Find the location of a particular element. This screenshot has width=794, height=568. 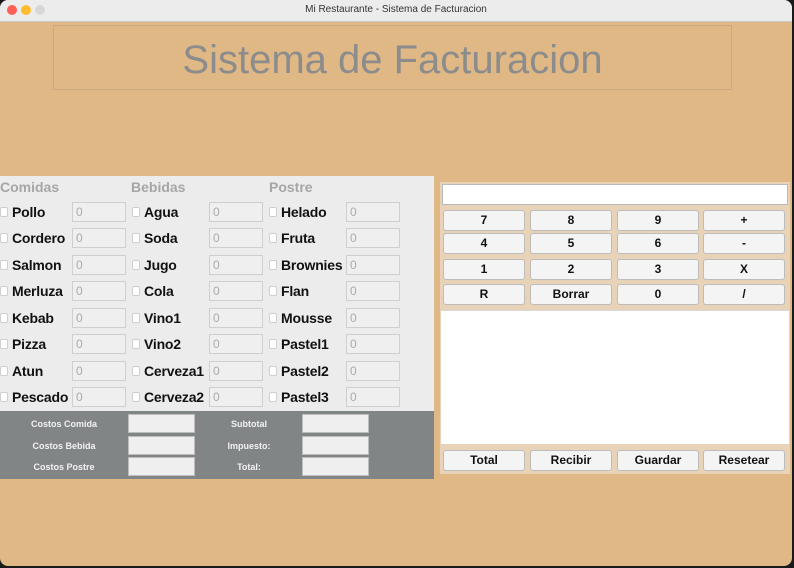

recibir-button: Recibir is located at coordinates (571, 460).